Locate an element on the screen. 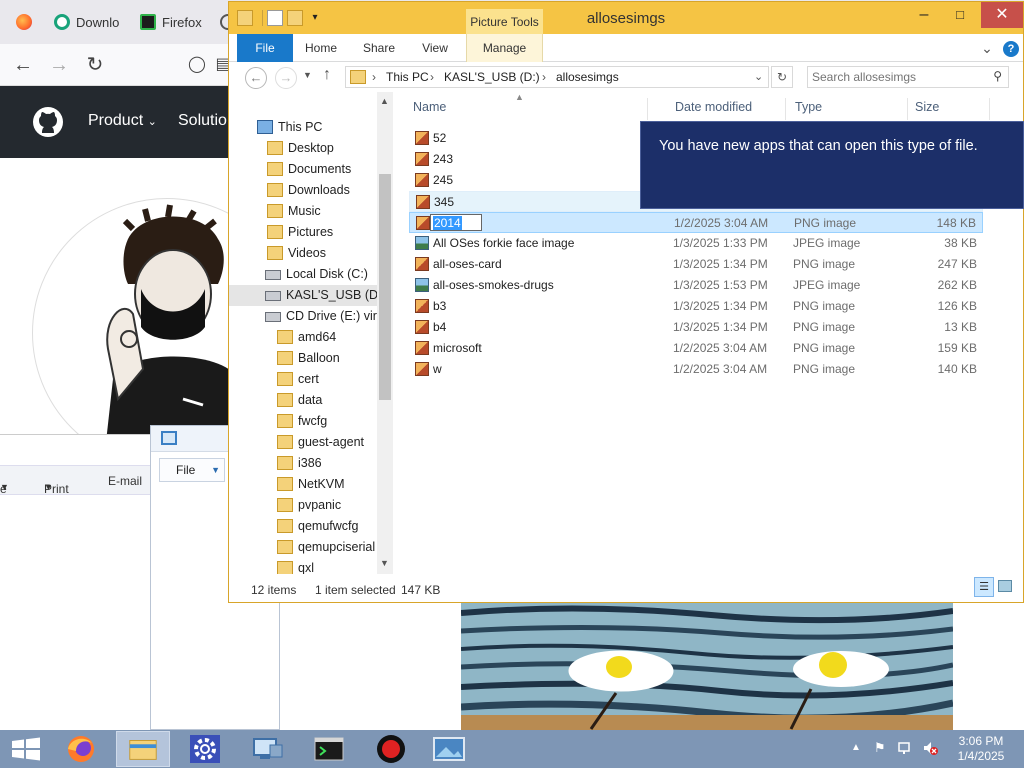 The image size is (1024, 768). screen-recorder-icon is located at coordinates (391, 749).